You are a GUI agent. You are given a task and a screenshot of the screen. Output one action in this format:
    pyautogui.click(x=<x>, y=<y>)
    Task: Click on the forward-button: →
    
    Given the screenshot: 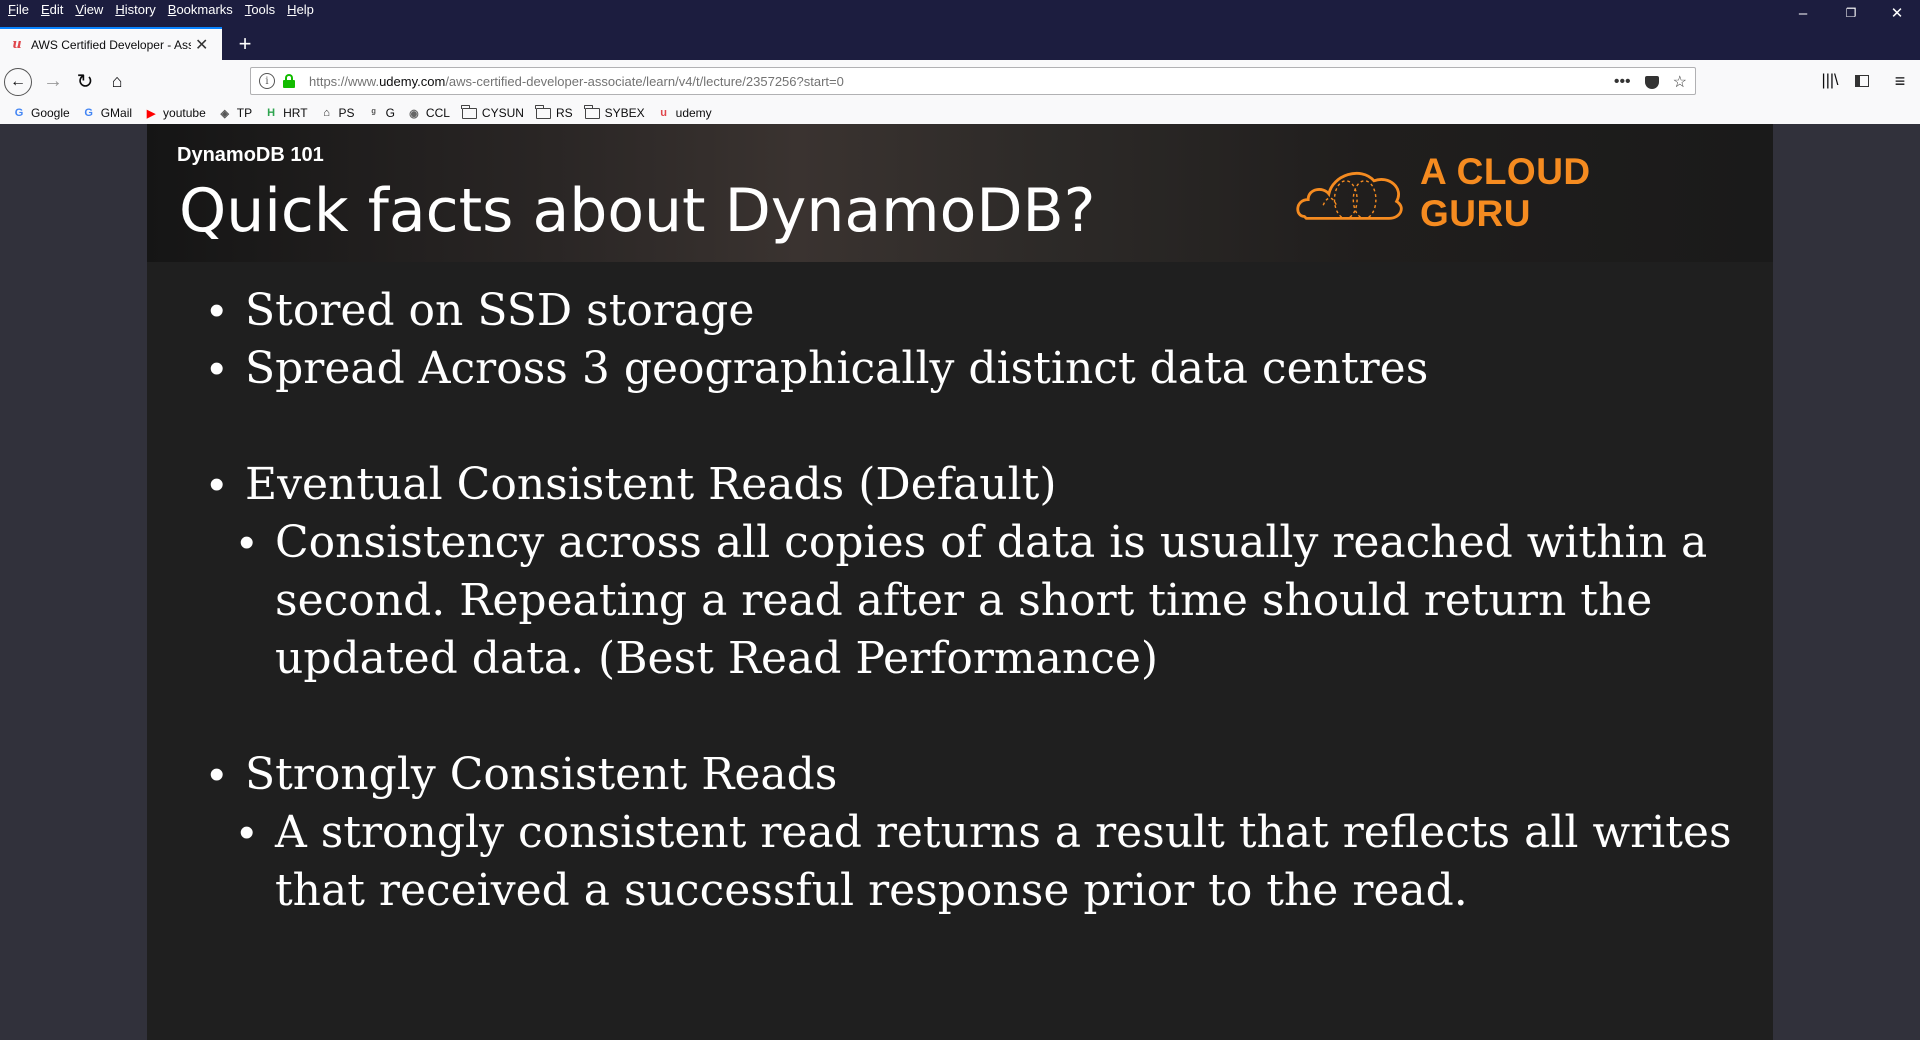 What is the action you would take?
    pyautogui.click(x=53, y=81)
    